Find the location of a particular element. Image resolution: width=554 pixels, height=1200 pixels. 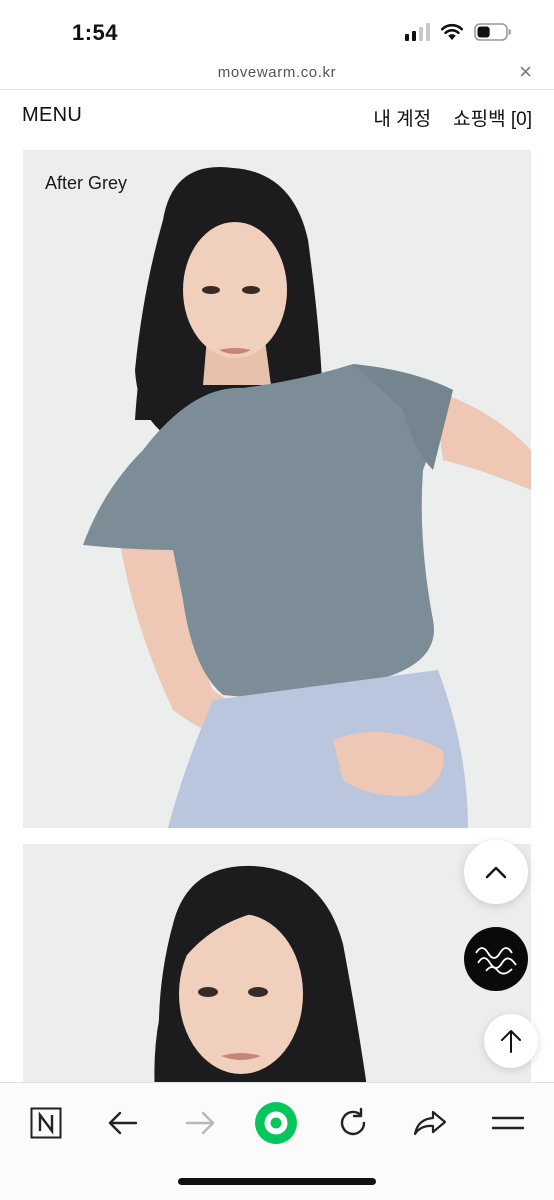

share-icon is located at coordinates (430, 1123).